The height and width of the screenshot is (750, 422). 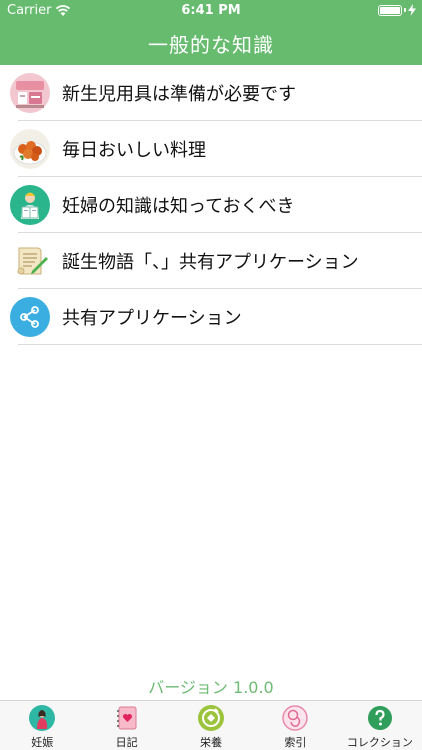 What do you see at coordinates (295, 742) in the screenshot?
I see `tab-label: 索引` at bounding box center [295, 742].